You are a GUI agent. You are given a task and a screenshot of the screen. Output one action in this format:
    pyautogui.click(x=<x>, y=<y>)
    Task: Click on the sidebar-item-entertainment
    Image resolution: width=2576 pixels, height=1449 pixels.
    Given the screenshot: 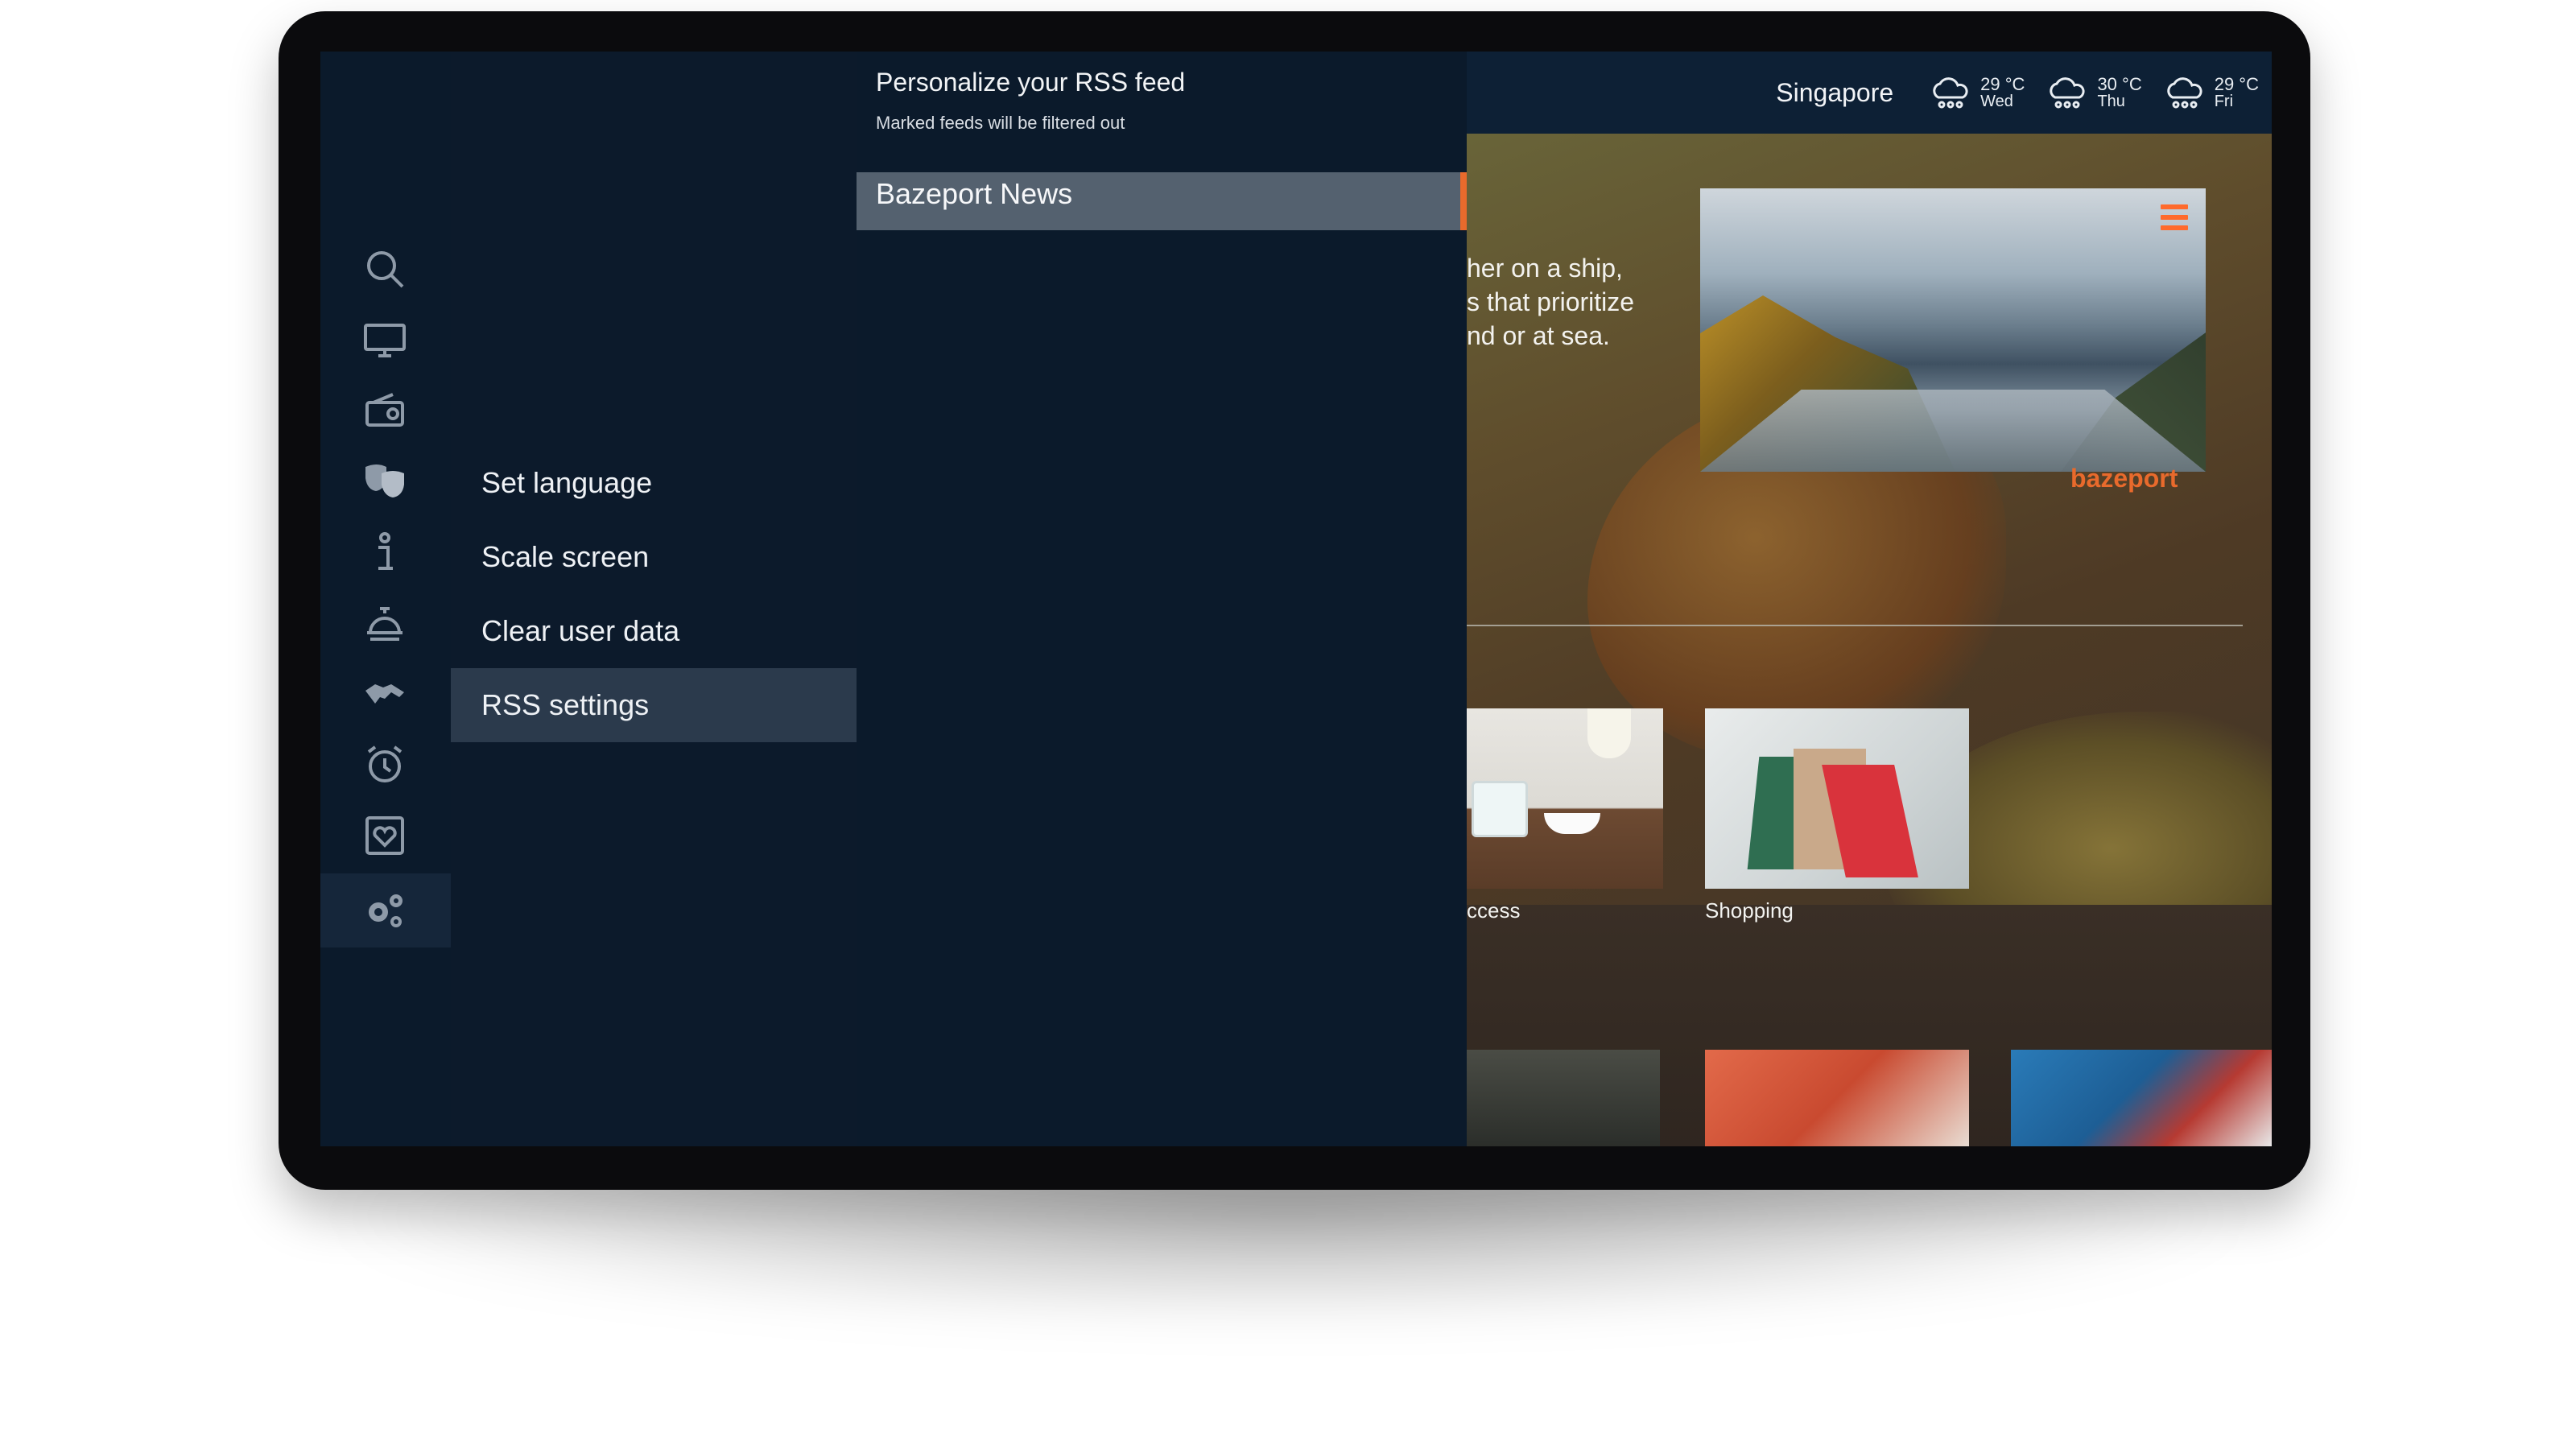 What is the action you would take?
    pyautogui.click(x=385, y=482)
    